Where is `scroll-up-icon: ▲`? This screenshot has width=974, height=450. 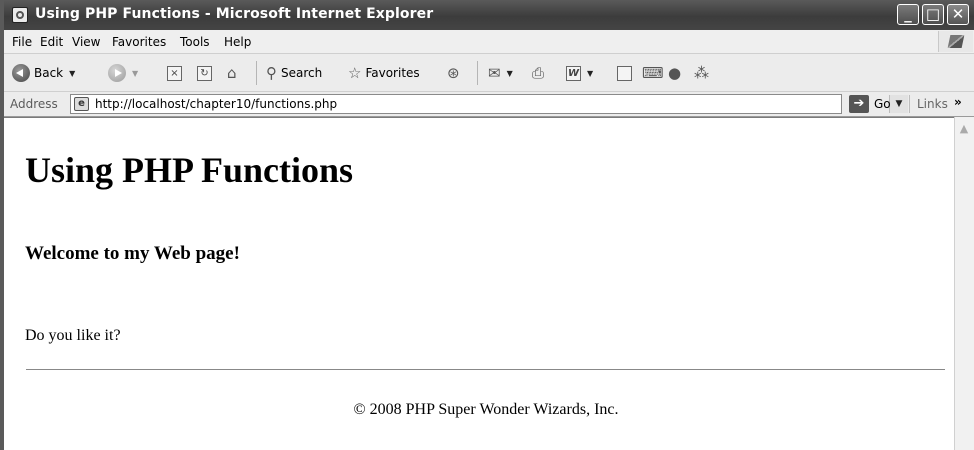
scroll-up-icon: ▲ is located at coordinates (964, 129).